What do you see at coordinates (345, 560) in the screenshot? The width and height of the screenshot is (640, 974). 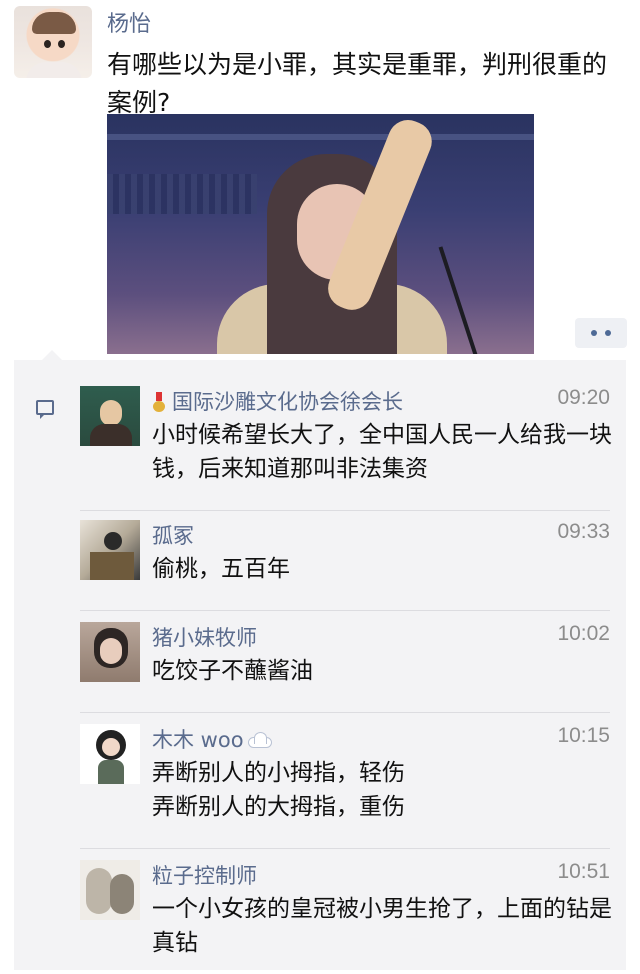 I see `comment-item: 孤冢 09:33 偷桃，五百年` at bounding box center [345, 560].